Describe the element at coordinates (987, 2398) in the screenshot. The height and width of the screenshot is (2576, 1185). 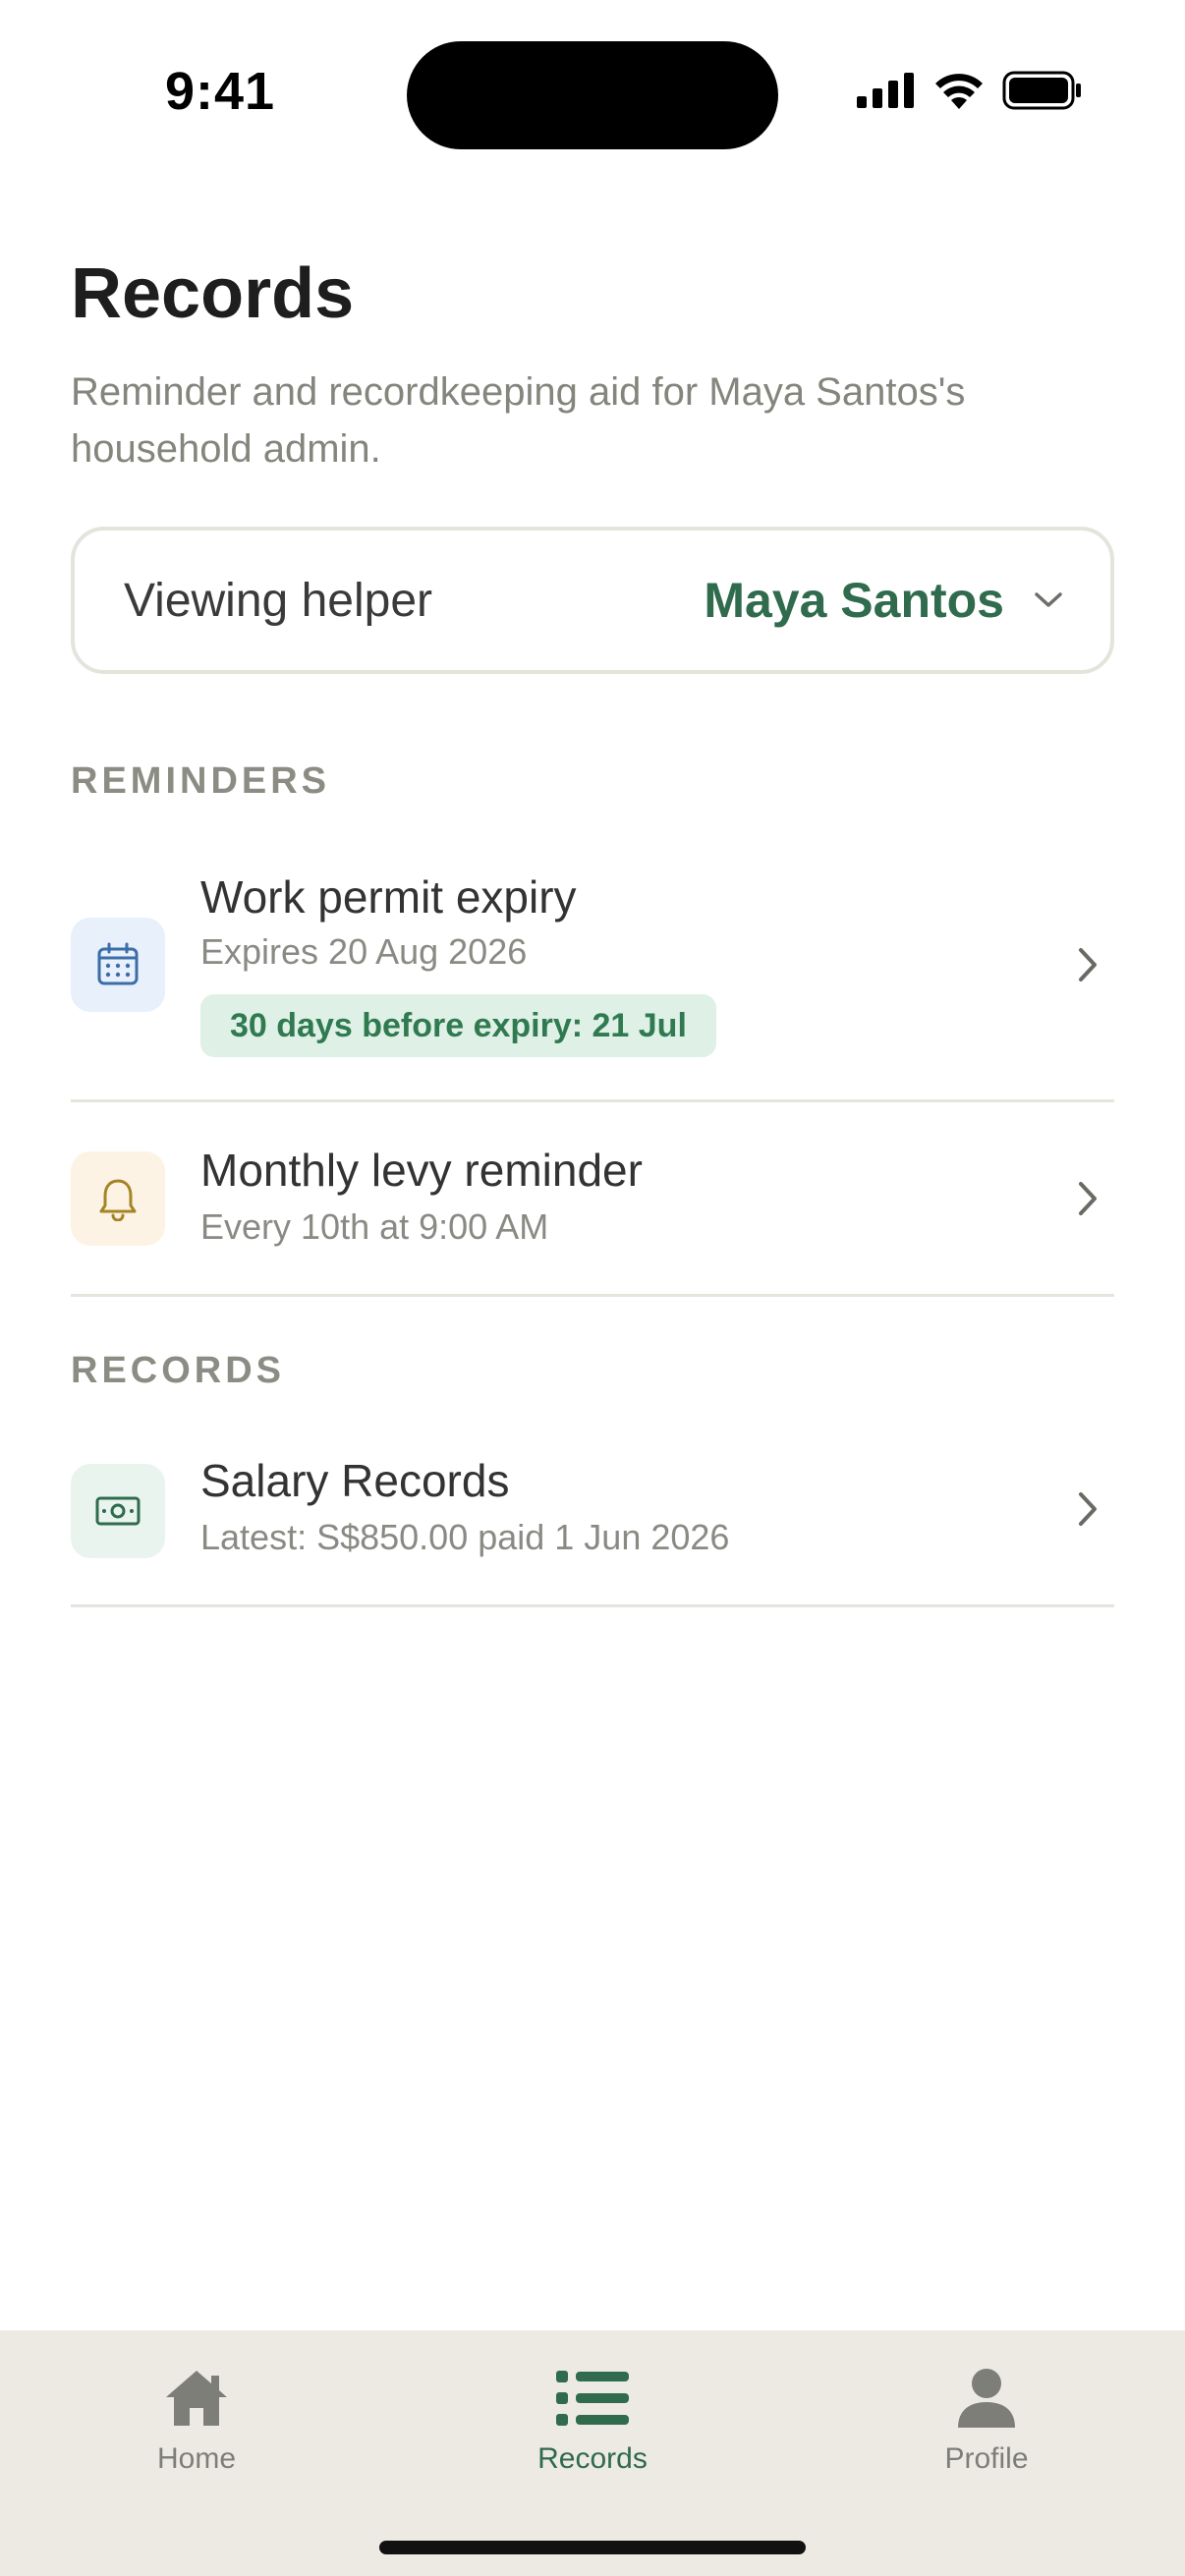
I see `person-icon` at that location.